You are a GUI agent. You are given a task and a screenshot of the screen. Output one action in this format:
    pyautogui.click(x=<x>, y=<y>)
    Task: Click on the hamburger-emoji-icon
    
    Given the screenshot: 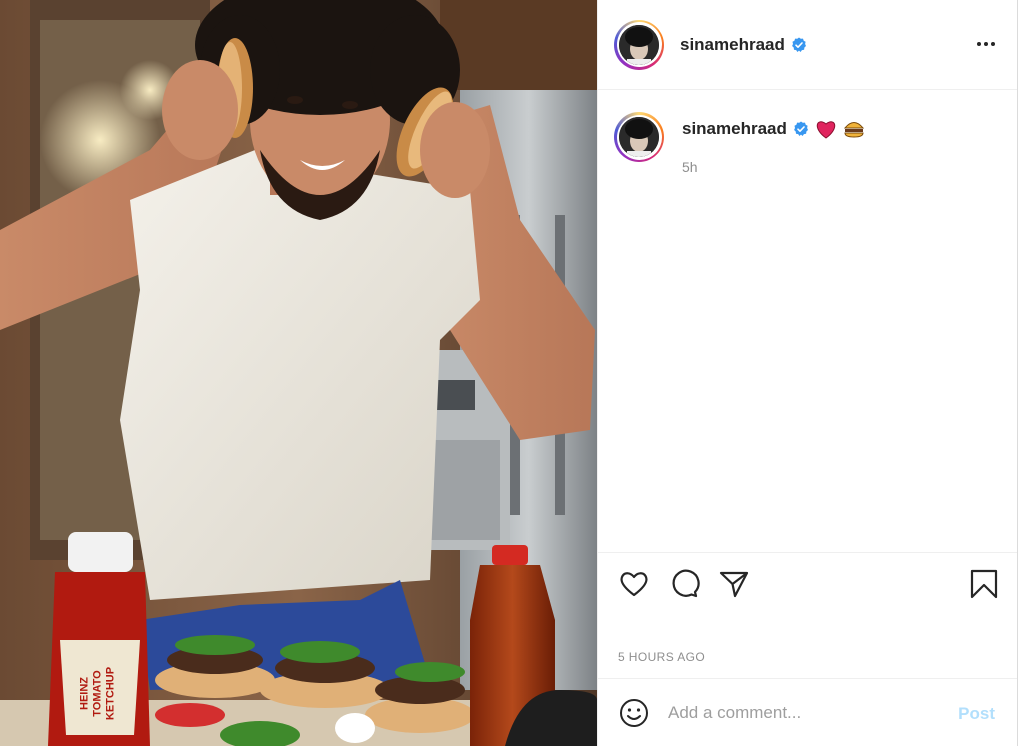 What is the action you would take?
    pyautogui.click(x=854, y=129)
    